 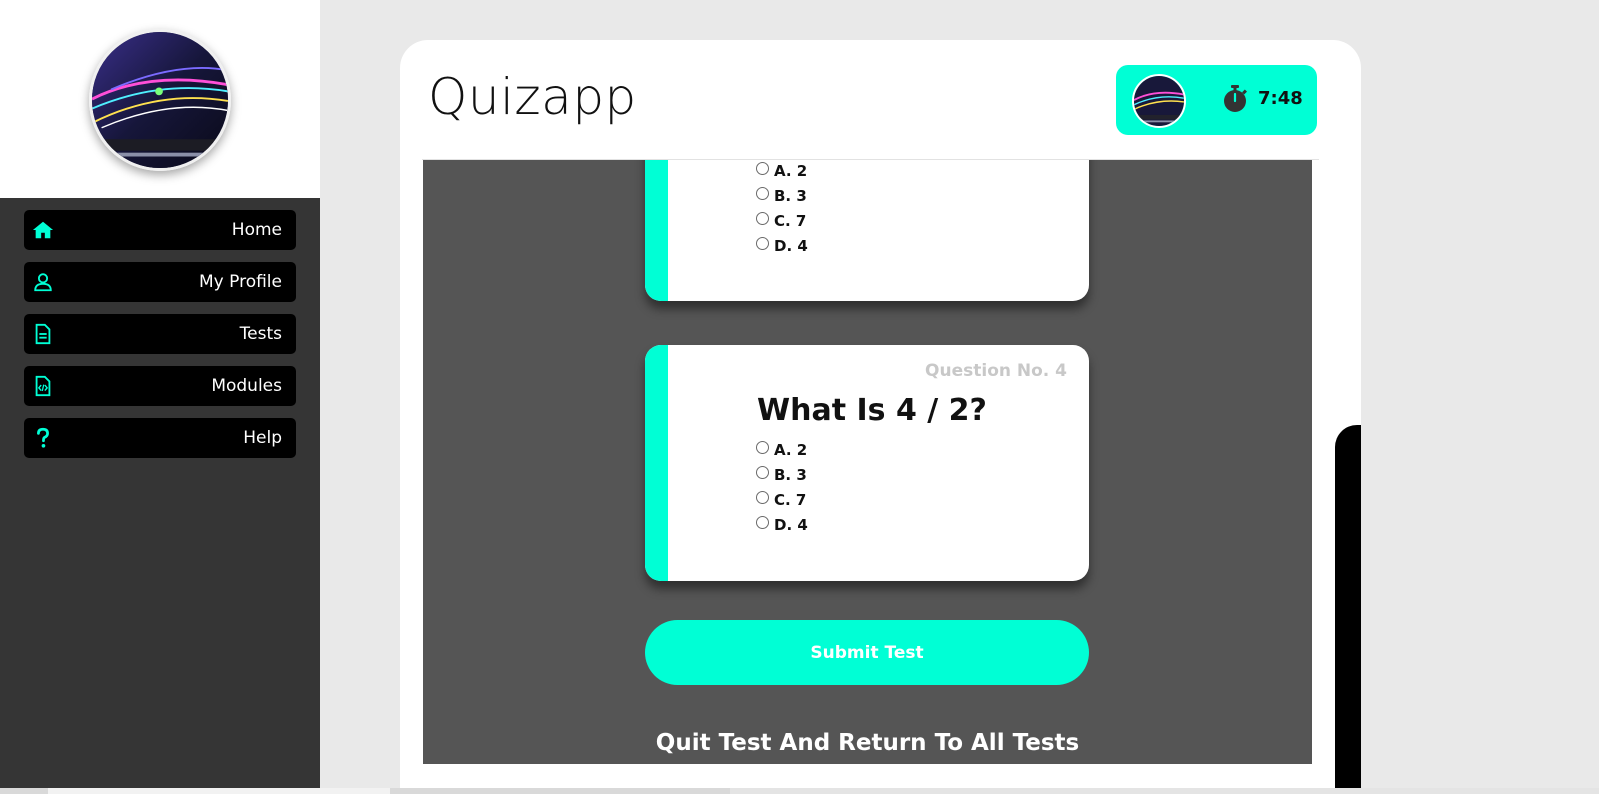 What do you see at coordinates (1348, 609) in the screenshot?
I see `side-panel-tab` at bounding box center [1348, 609].